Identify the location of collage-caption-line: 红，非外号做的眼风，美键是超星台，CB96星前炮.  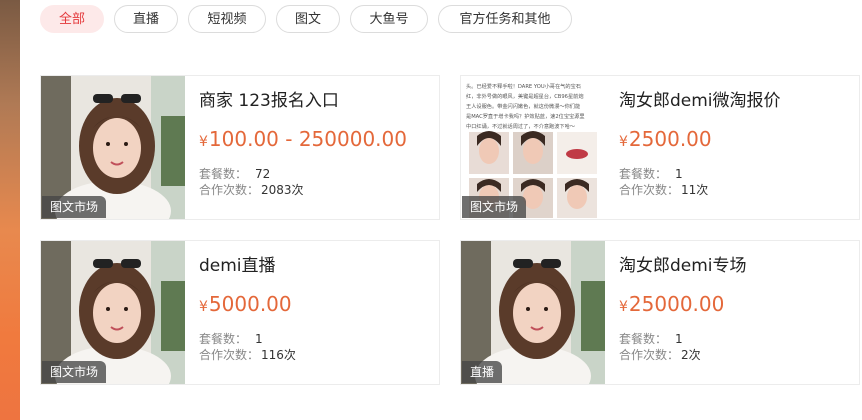
(525, 96).